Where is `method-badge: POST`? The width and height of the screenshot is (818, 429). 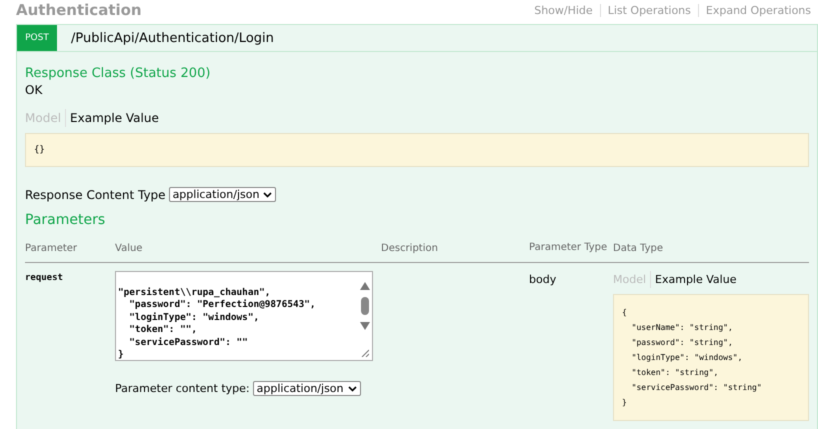 method-badge: POST is located at coordinates (37, 38).